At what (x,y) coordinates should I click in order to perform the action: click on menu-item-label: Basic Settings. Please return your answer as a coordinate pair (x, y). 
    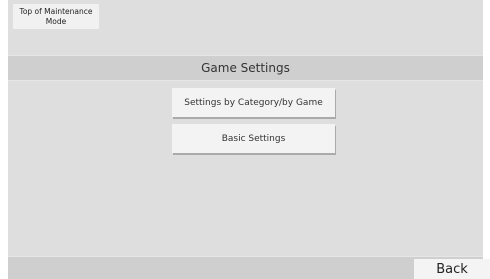
    Looking at the image, I should click on (253, 138).